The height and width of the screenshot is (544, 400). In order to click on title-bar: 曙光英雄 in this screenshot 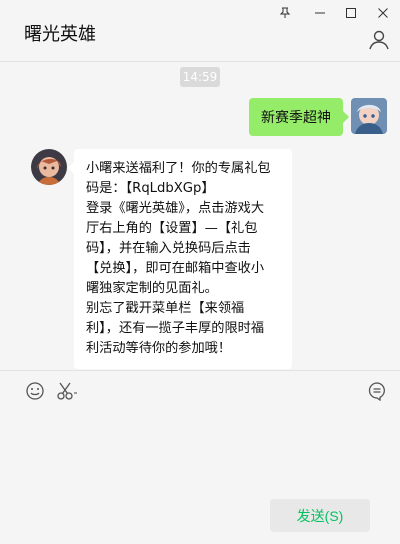, I will do `click(200, 30)`.